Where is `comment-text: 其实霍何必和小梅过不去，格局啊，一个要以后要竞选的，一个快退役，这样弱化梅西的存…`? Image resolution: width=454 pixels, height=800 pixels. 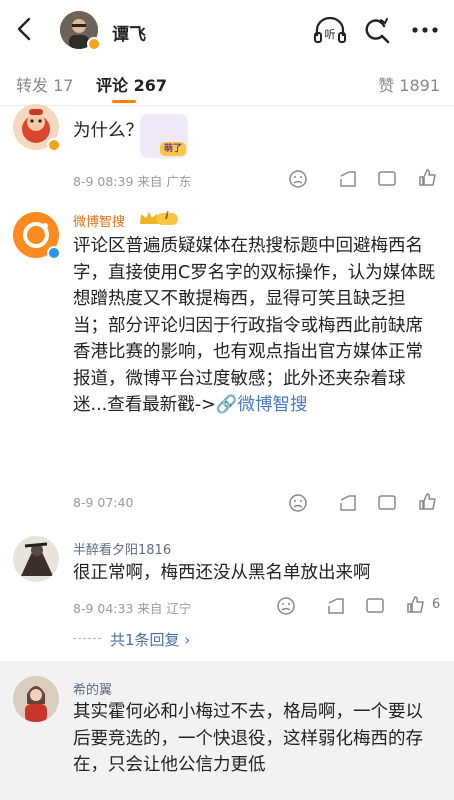
comment-text: 其实霍何必和小梅过不去，格局啊，一个要以后要竞选的，一个快退役，这样弱化梅西的存… is located at coordinates (248, 738).